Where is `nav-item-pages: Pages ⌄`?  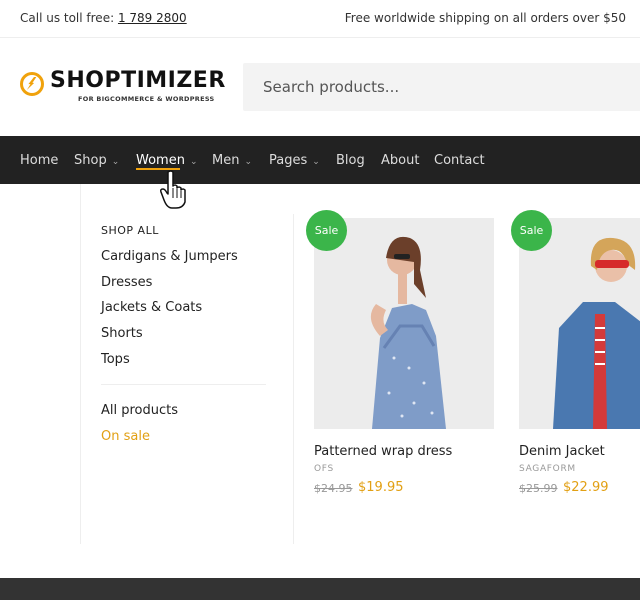
nav-item-pages: Pages ⌄ is located at coordinates (294, 160).